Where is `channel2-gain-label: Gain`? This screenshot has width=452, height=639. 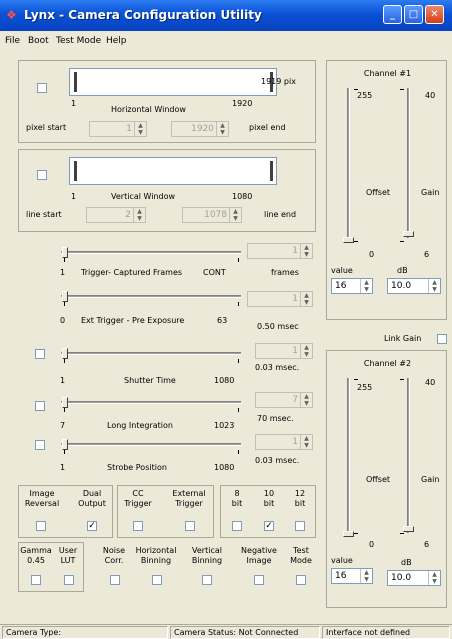
channel2-gain-label: Gain is located at coordinates (430, 479).